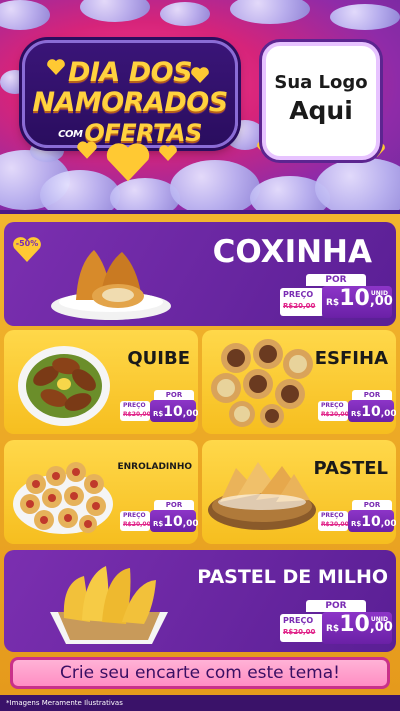 The image size is (400, 711). I want to click on logo-placeholder: Sua Logo Aqui, so click(321, 101).